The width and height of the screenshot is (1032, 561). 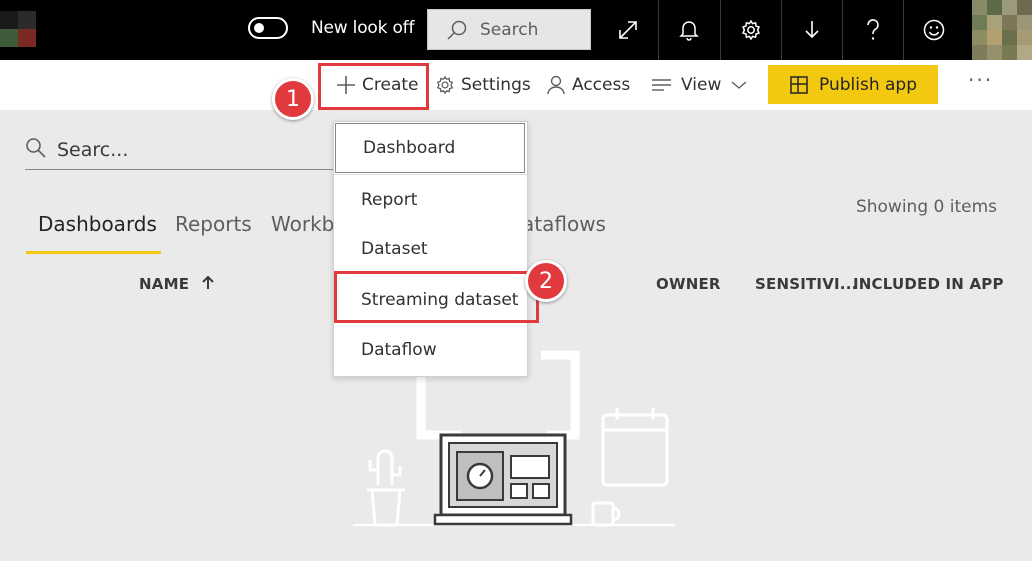 I want to click on toggle-label: New look off, so click(x=363, y=28).